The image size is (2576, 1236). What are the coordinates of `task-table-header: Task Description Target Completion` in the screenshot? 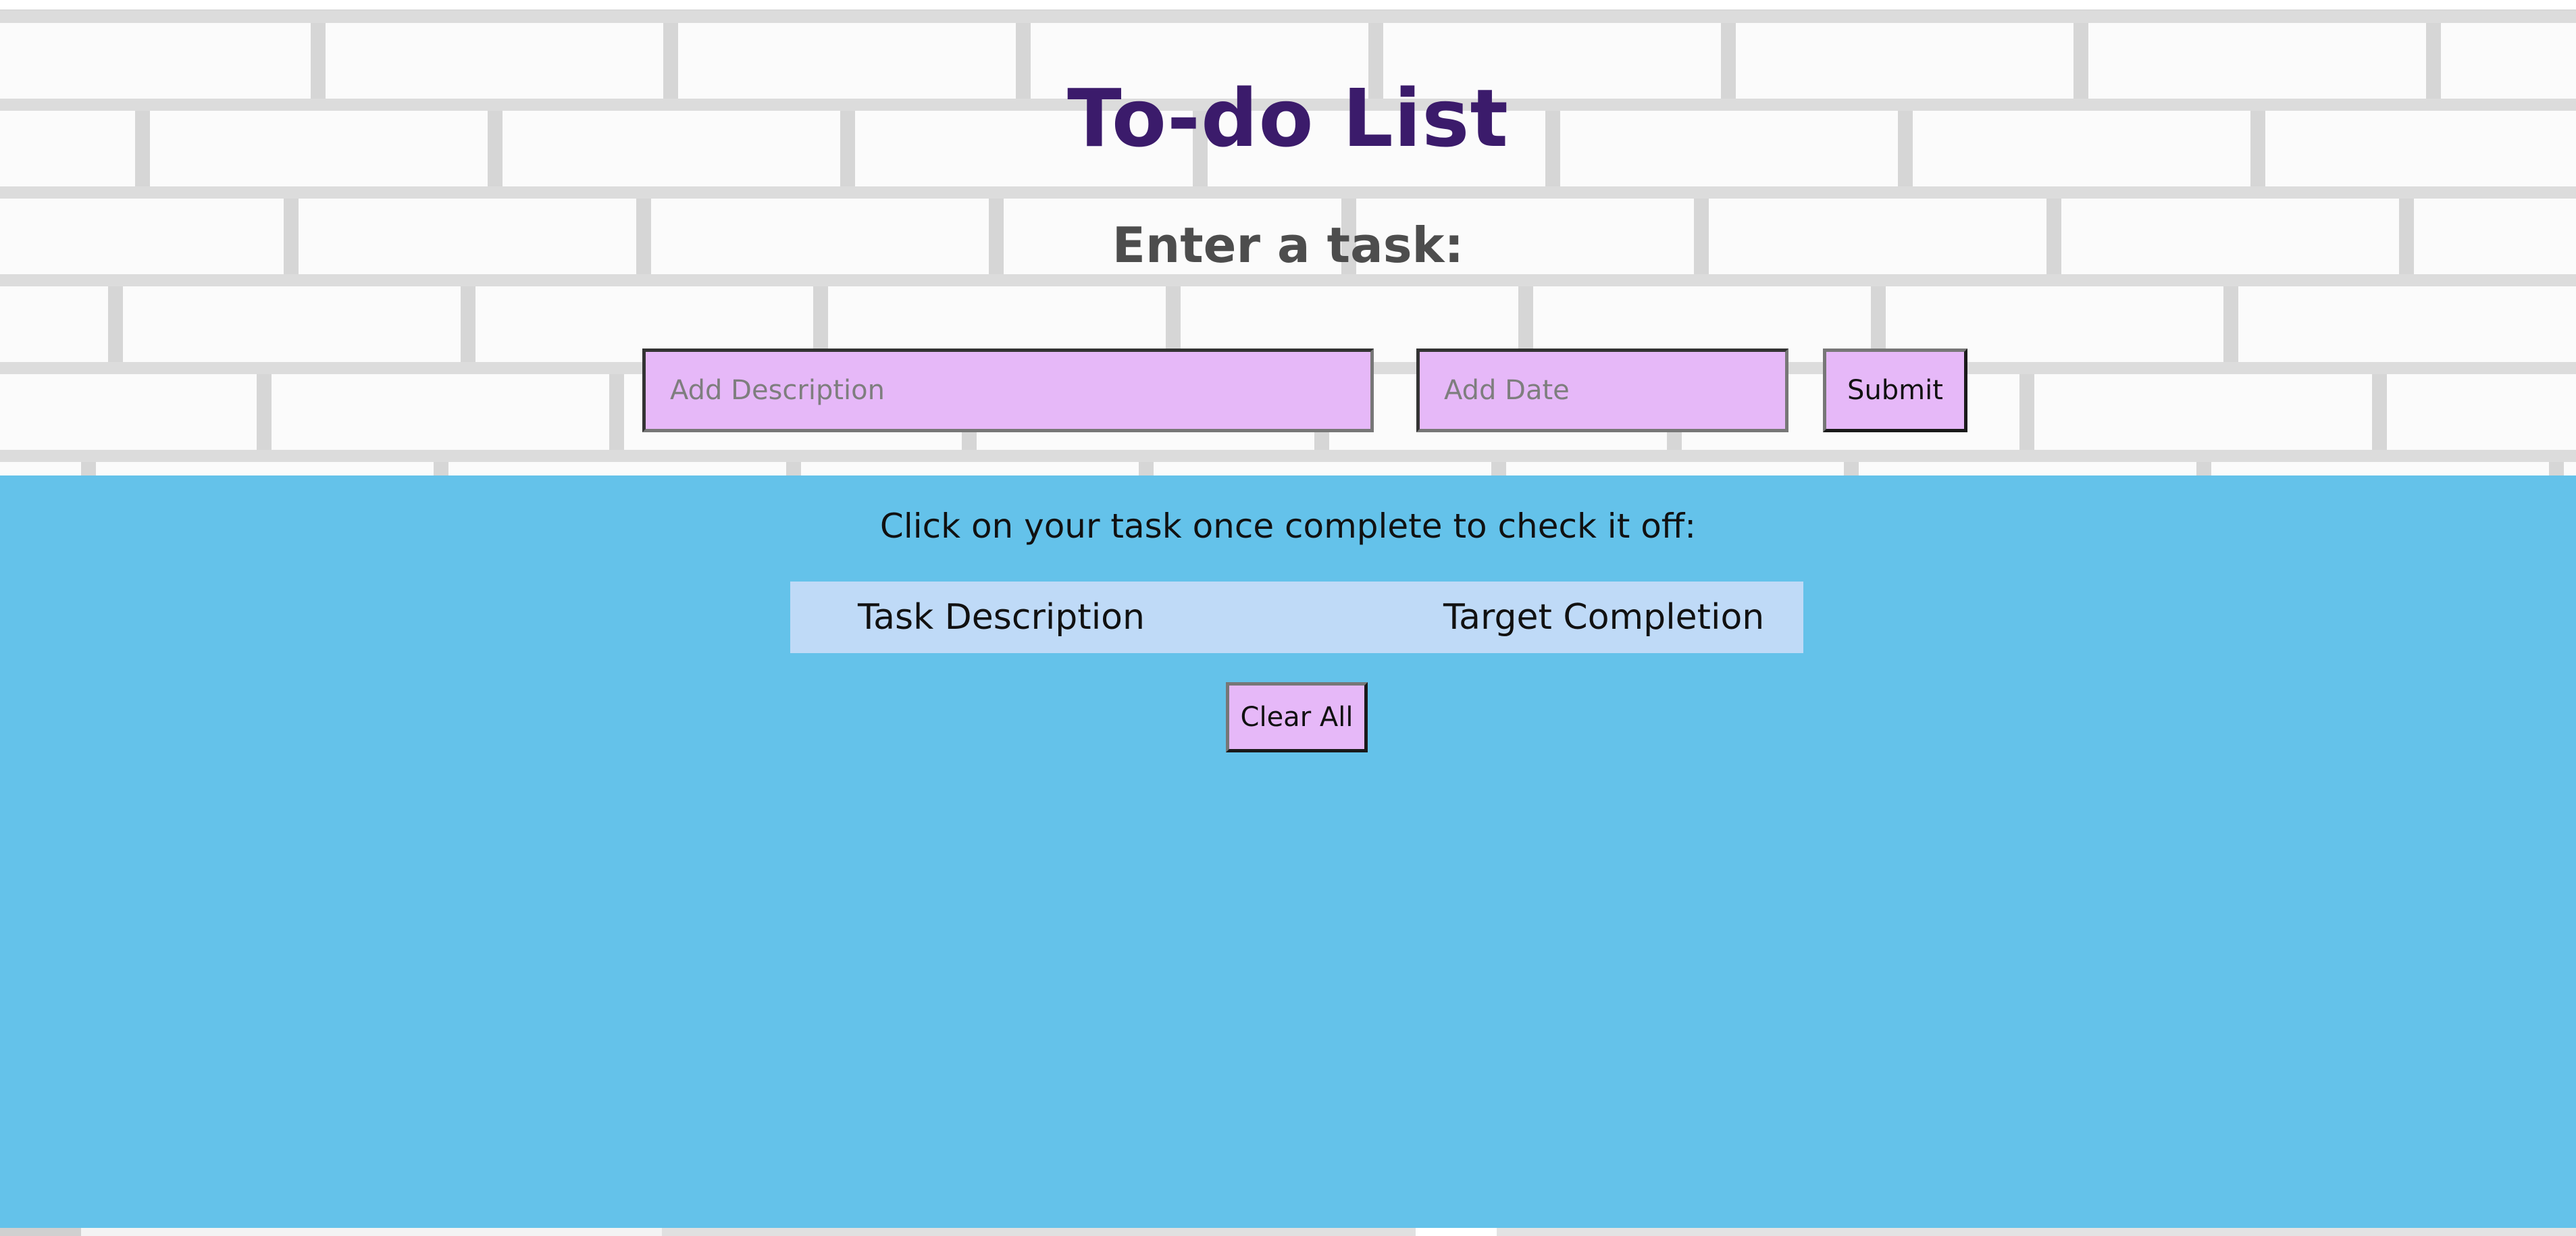 It's located at (1296, 618).